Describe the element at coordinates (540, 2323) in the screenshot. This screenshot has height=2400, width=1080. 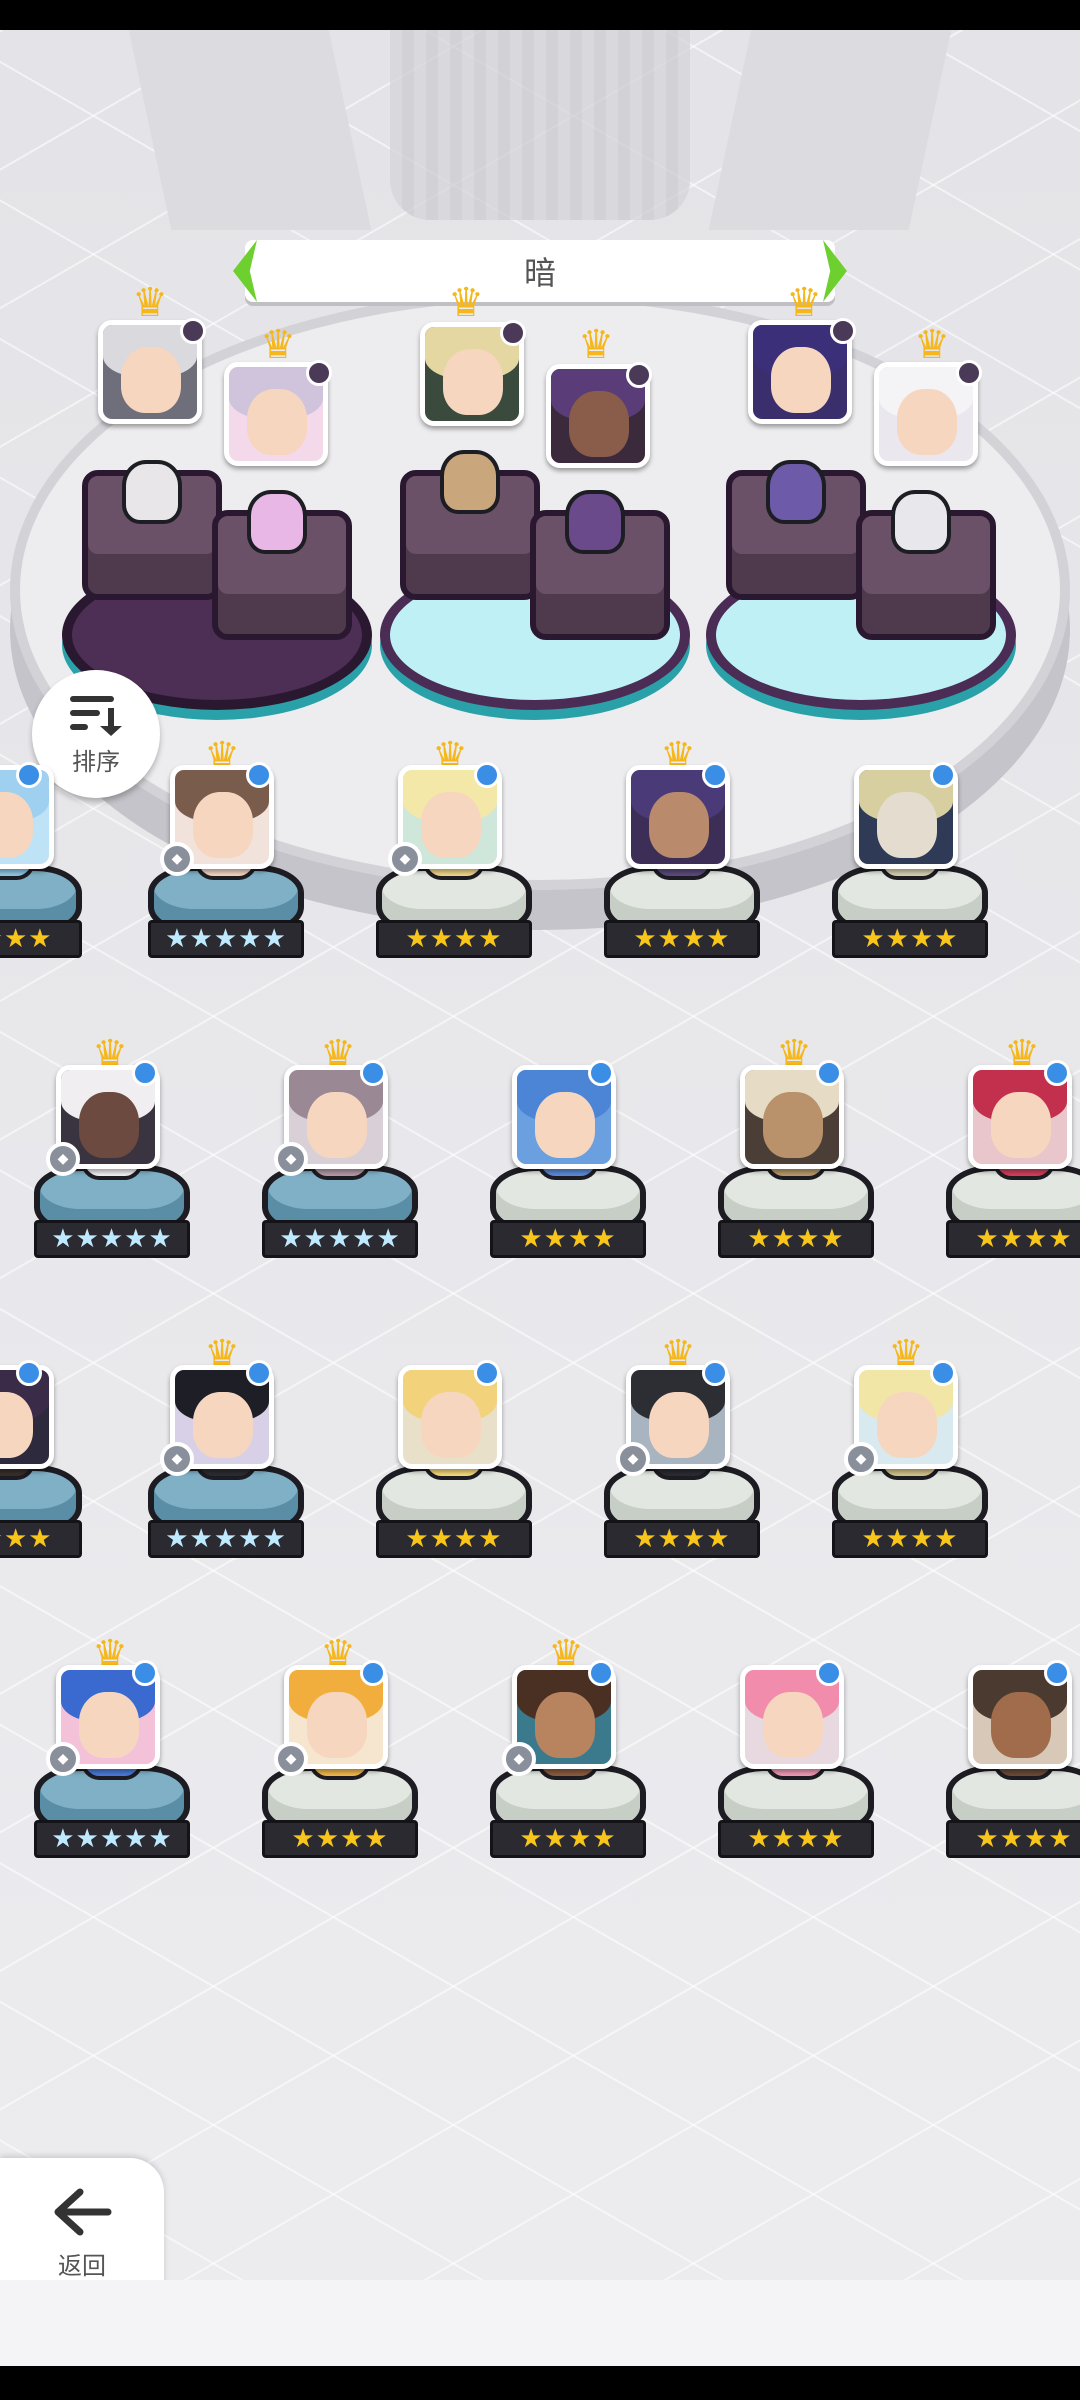
I see `bottom-strip` at that location.